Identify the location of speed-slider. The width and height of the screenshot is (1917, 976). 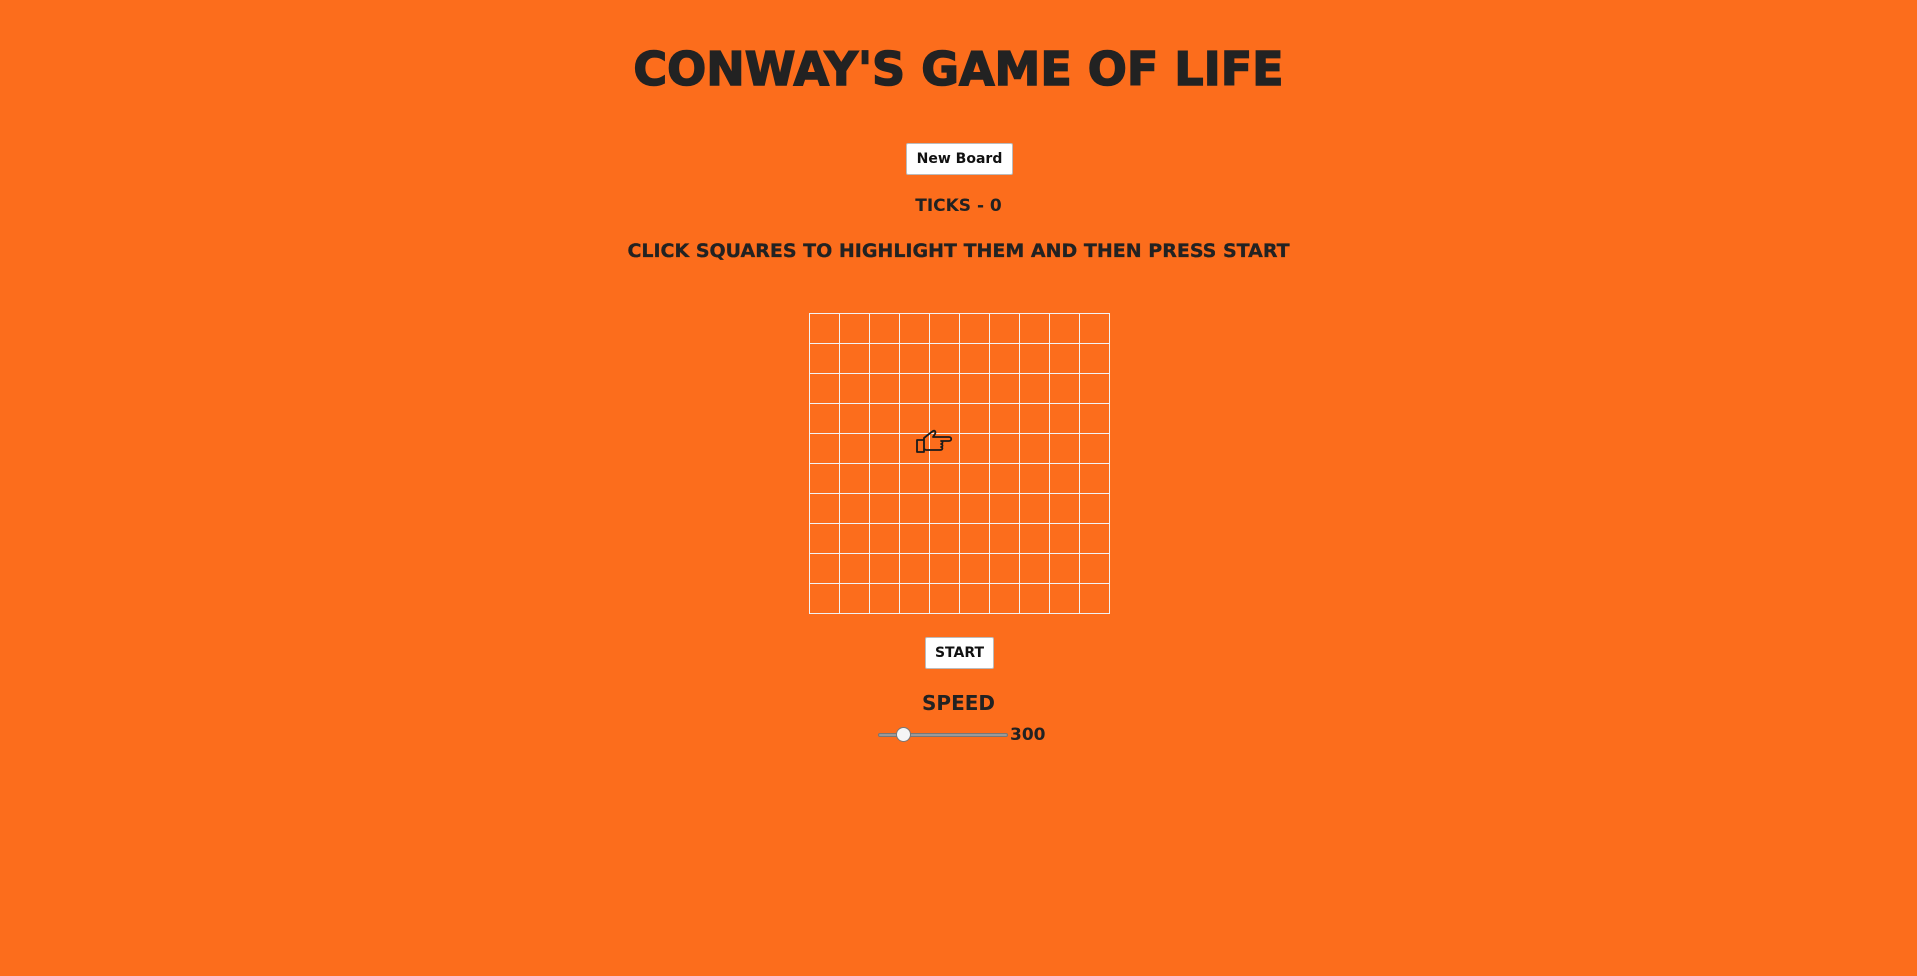
(943, 735).